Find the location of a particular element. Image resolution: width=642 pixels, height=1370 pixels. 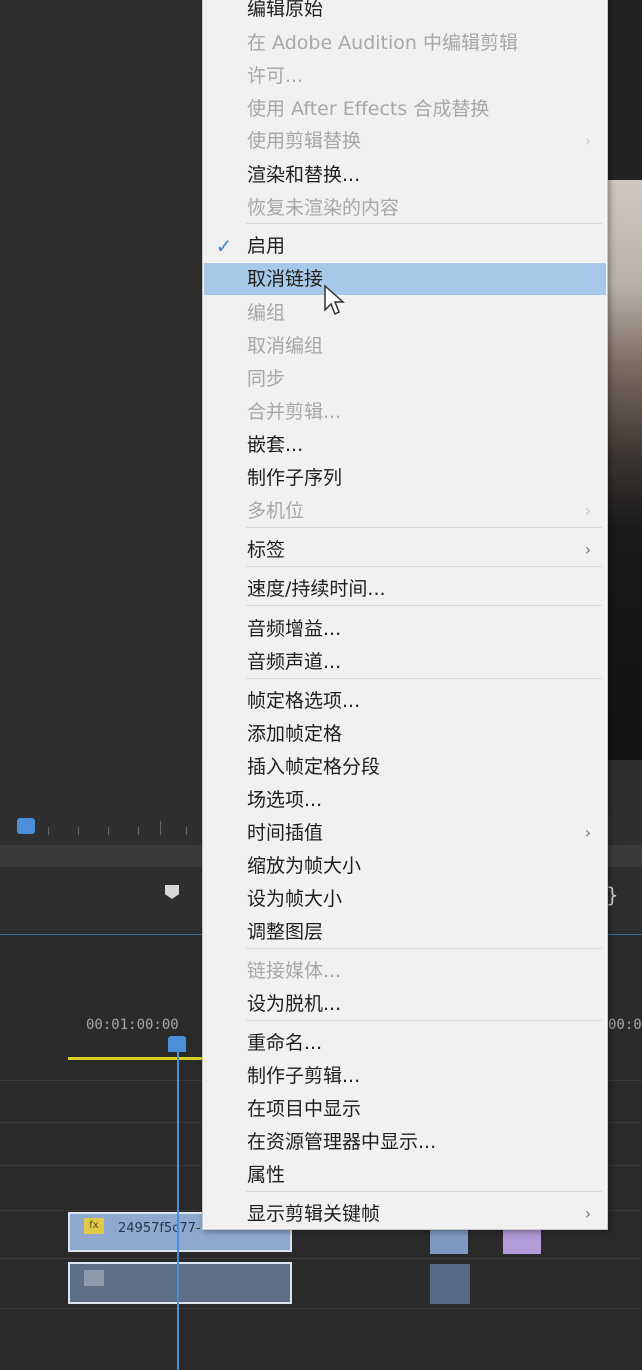

video-clip-small-purple is located at coordinates (522, 1242).